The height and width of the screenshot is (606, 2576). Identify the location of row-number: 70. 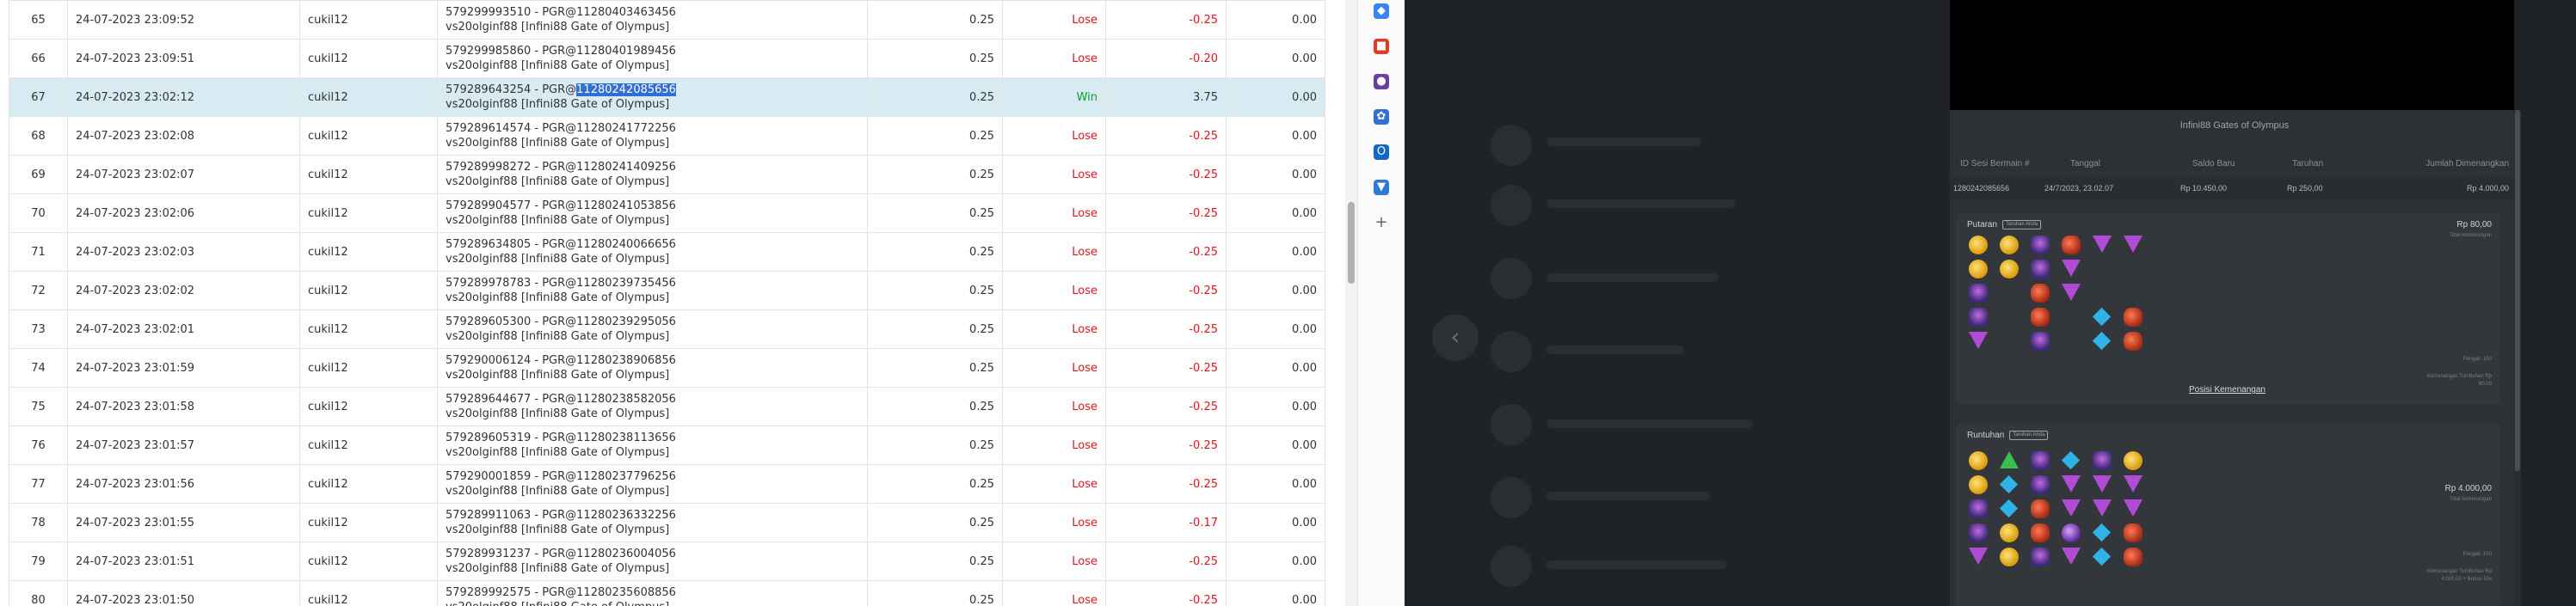
(38, 213).